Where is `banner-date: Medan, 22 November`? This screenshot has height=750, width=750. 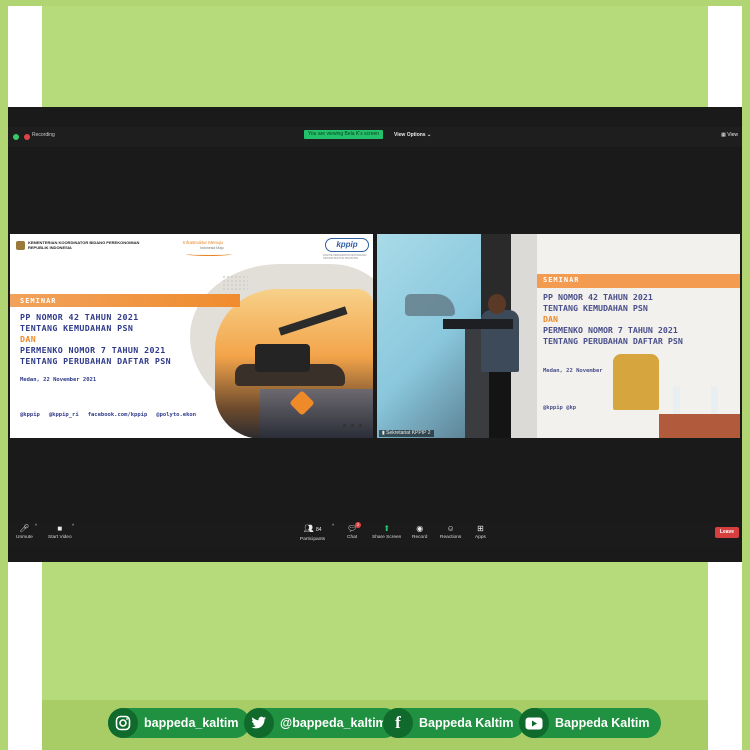 banner-date: Medan, 22 November is located at coordinates (573, 371).